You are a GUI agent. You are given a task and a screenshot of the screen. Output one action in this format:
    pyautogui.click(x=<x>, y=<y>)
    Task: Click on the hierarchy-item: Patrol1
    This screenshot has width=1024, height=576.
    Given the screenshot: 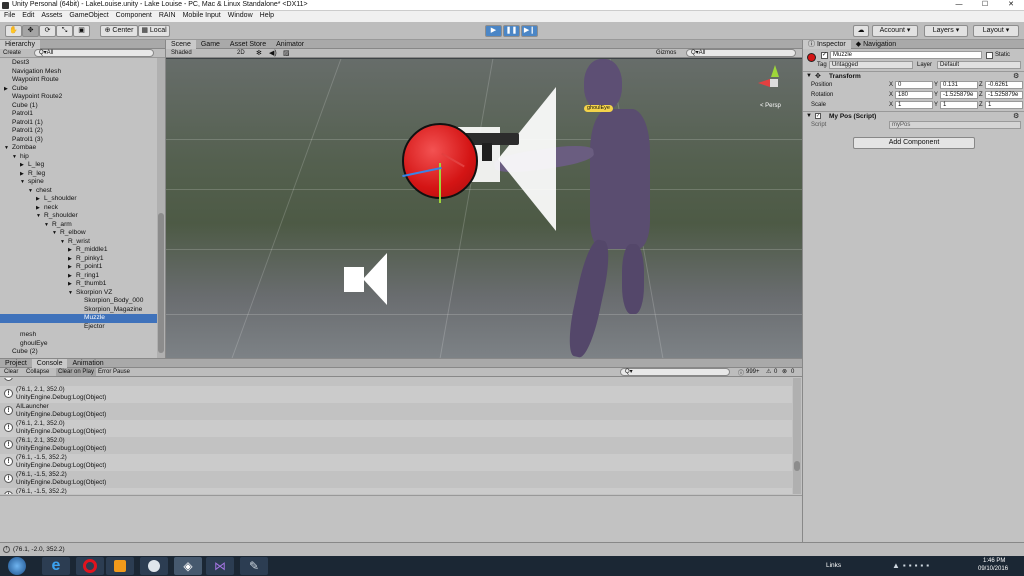 What is the action you would take?
    pyautogui.click(x=82, y=114)
    